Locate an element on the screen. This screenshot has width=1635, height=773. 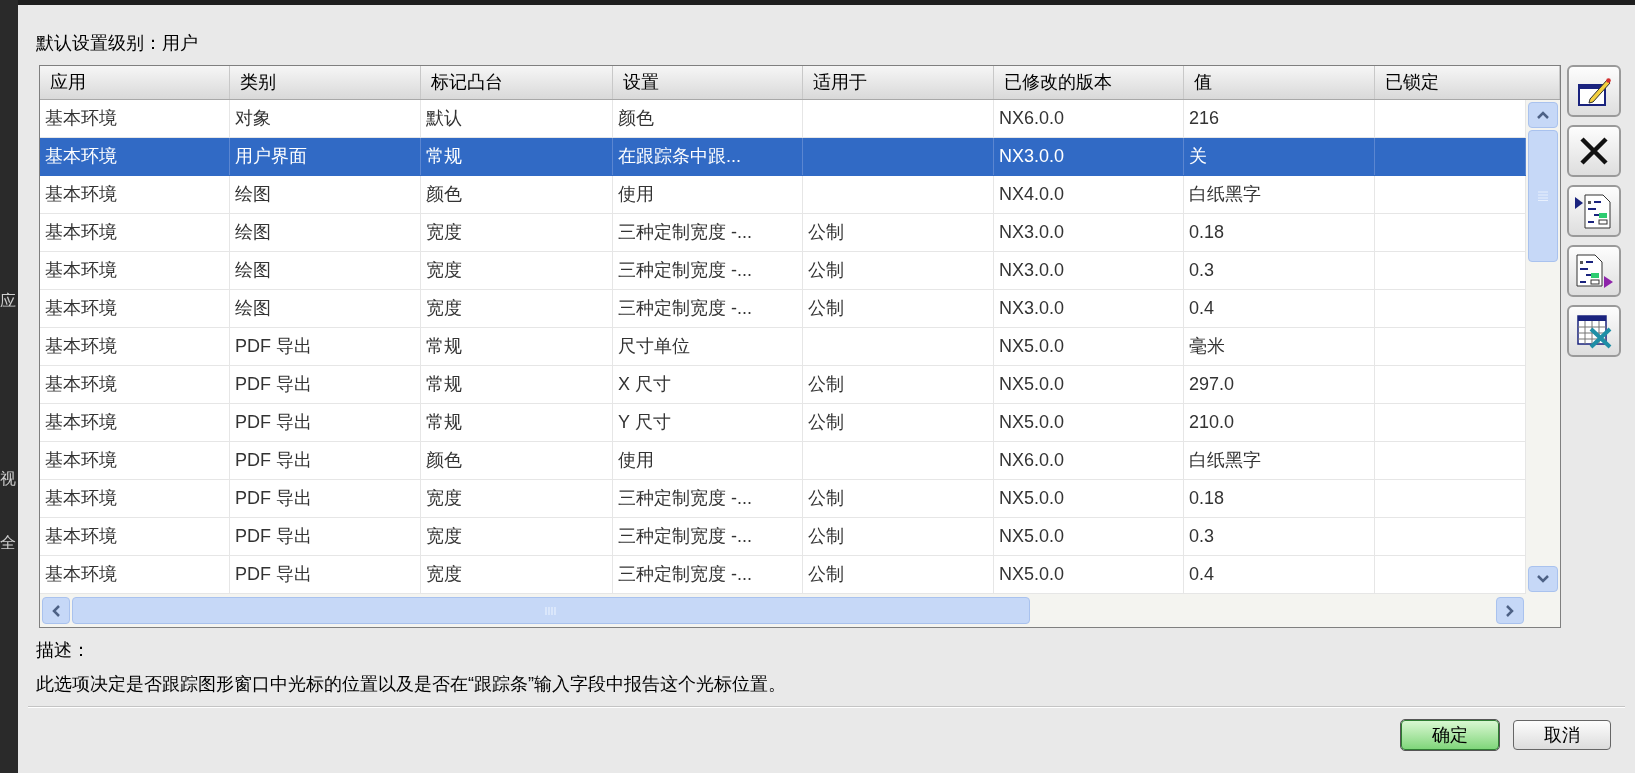
table-row: 基本环境 绘图 宽度 三种定制宽度 -... 公制 NX3.0.0 0.4 is located at coordinates (783, 309).